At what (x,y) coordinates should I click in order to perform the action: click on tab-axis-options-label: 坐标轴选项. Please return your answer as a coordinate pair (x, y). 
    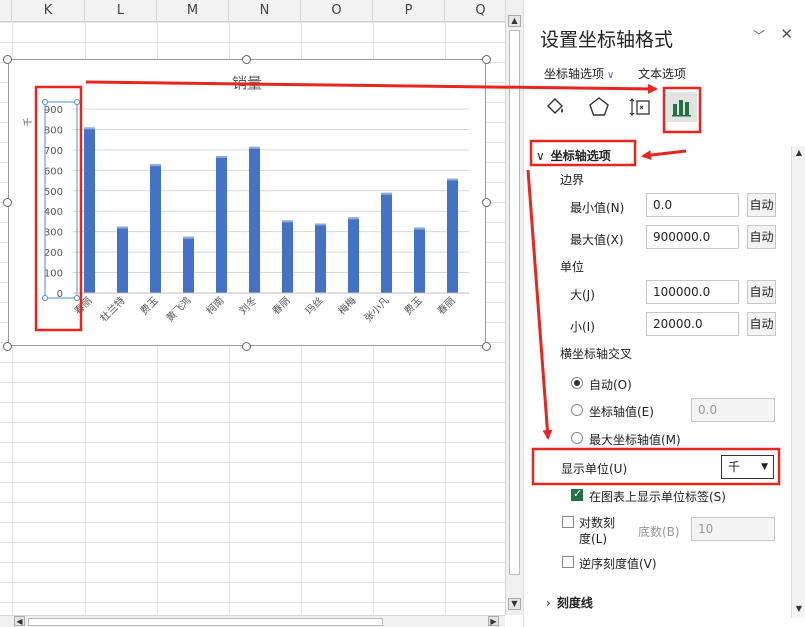
    Looking at the image, I should click on (574, 74).